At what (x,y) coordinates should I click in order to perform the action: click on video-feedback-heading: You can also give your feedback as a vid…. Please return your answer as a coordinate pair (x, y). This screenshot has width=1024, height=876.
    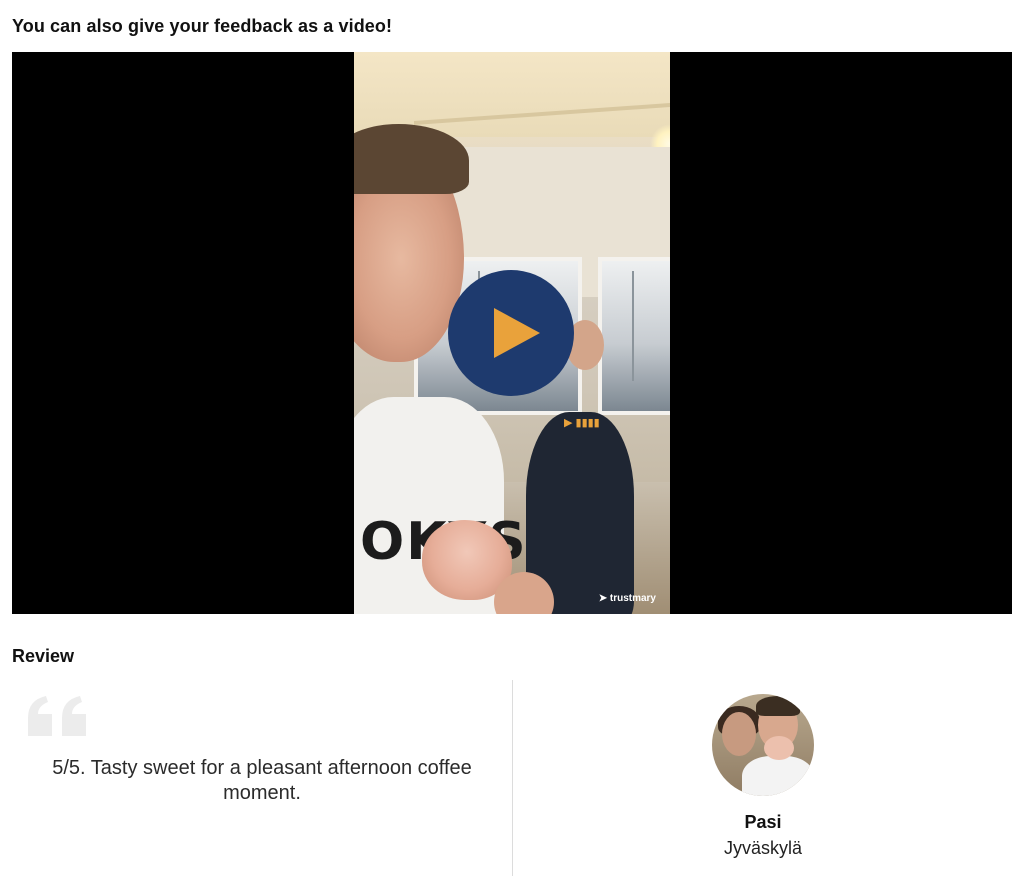
    Looking at the image, I should click on (202, 26).